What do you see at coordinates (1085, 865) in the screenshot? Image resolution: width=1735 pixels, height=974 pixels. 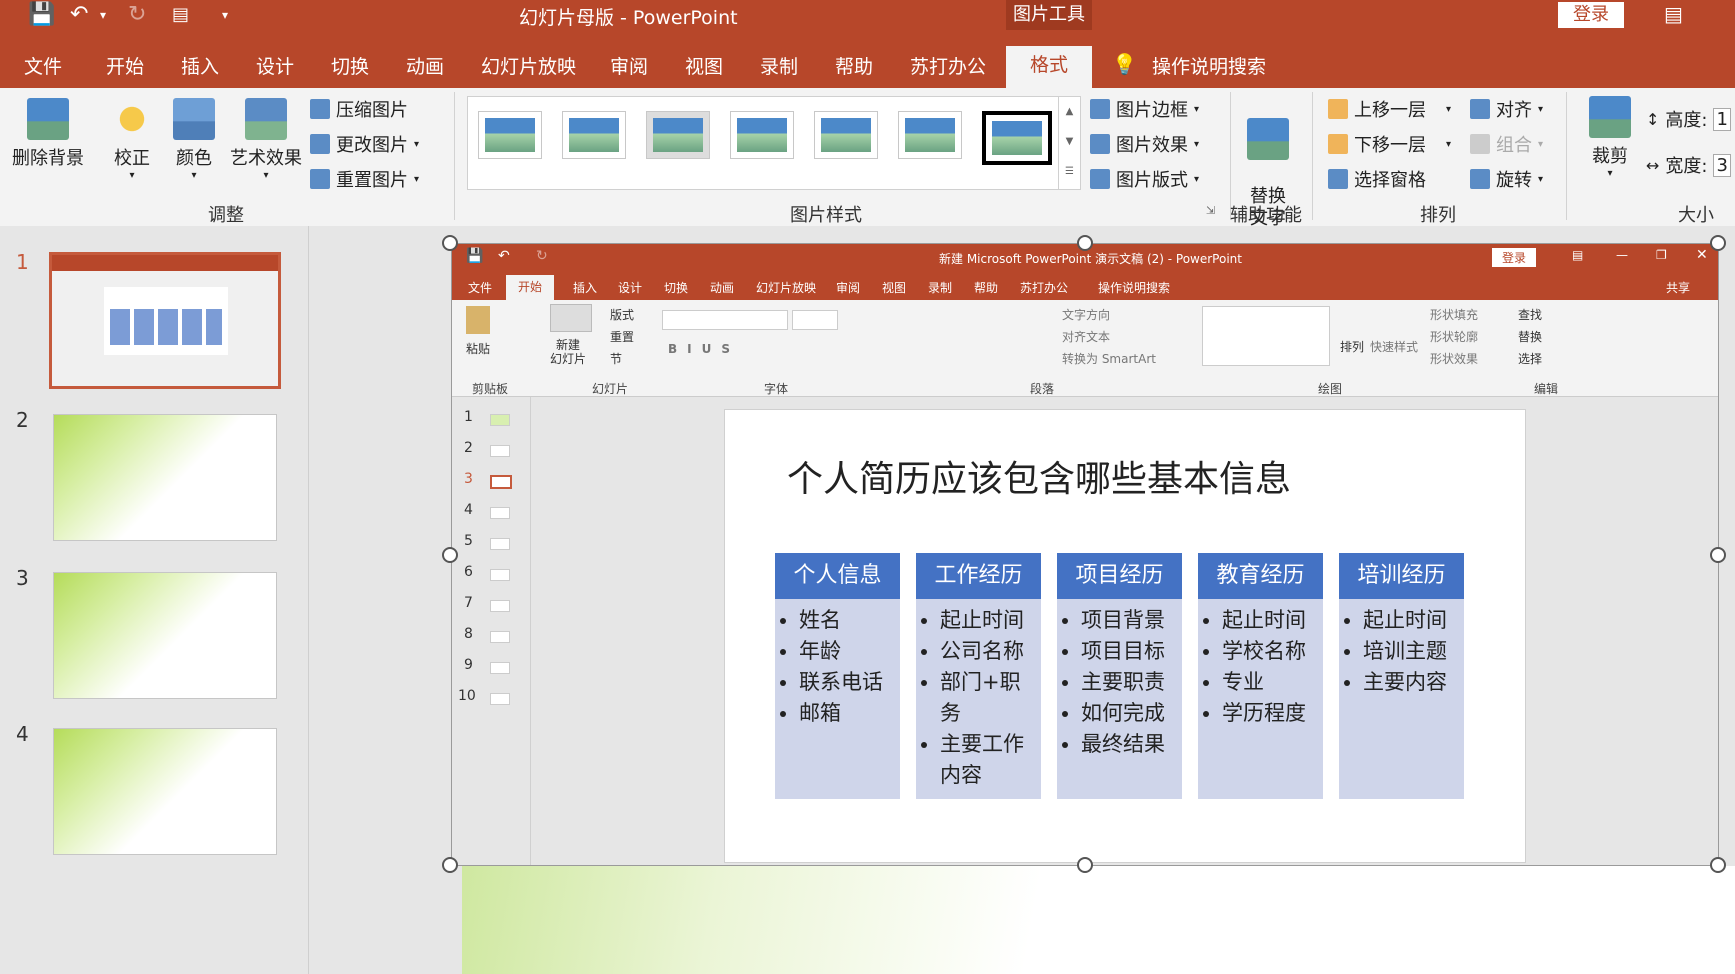 I see `resize-handle-bottom` at bounding box center [1085, 865].